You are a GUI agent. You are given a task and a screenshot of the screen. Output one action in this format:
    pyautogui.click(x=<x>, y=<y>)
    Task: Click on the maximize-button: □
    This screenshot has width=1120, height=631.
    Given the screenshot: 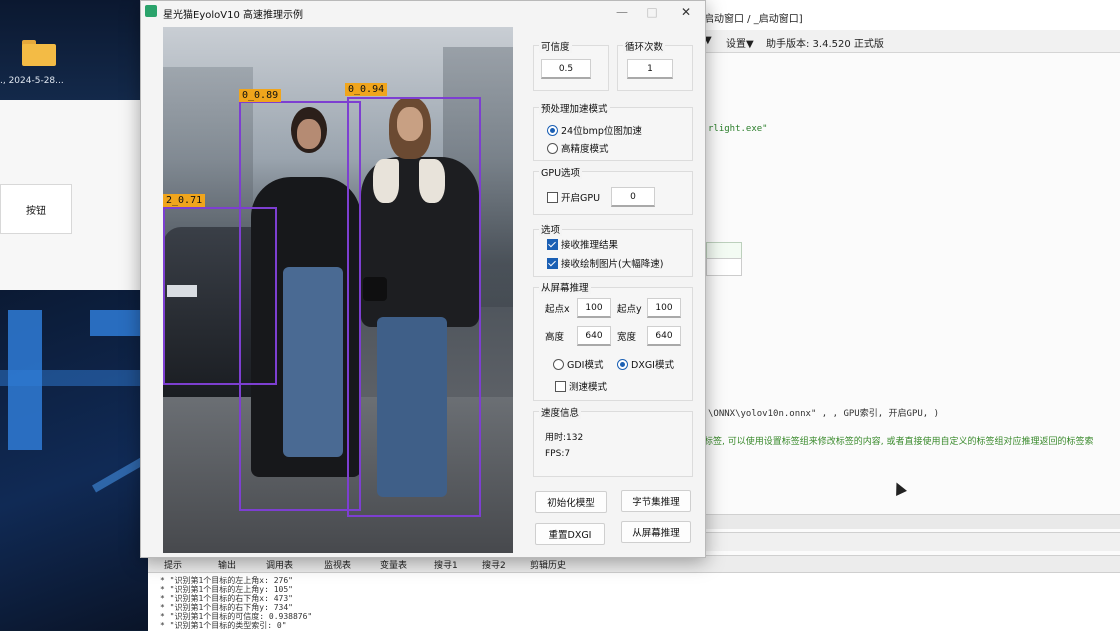 What is the action you would take?
    pyautogui.click(x=652, y=12)
    